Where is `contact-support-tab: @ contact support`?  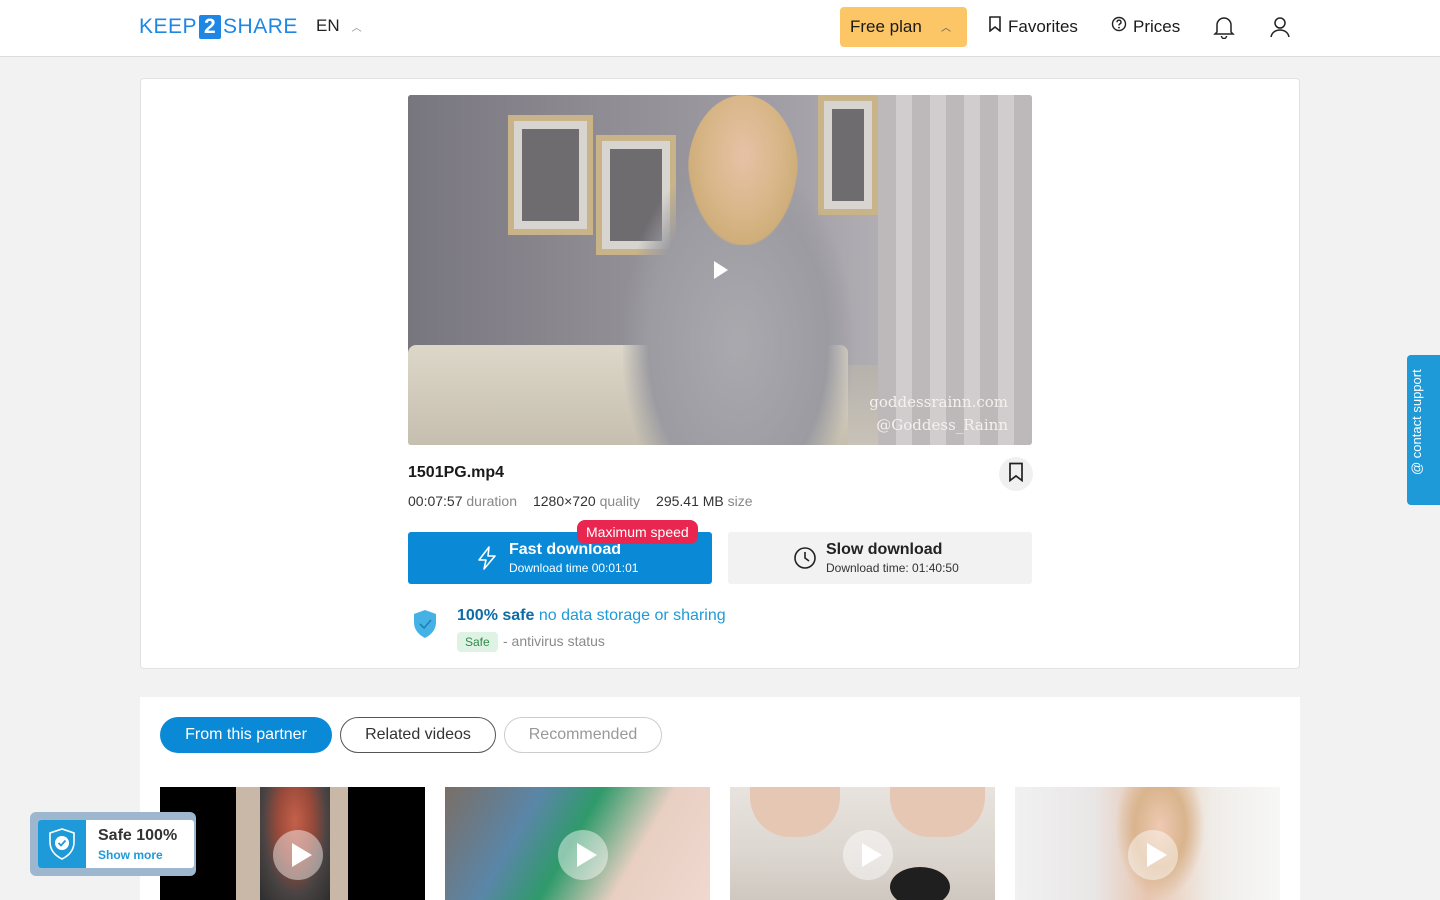 contact-support-tab: @ contact support is located at coordinates (1423, 430).